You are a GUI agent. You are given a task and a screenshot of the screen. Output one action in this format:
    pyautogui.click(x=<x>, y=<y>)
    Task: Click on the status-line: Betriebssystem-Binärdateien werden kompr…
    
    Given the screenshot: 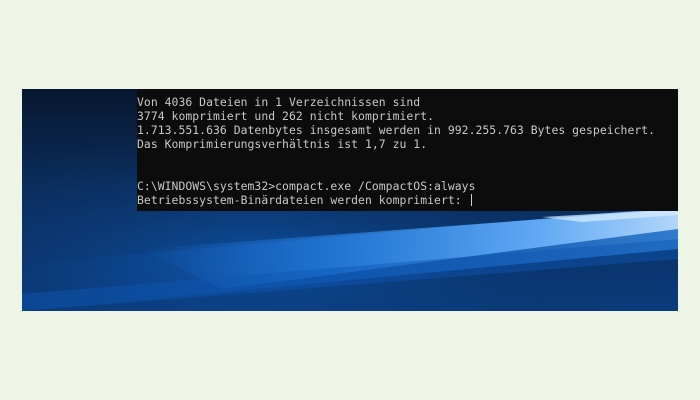 What is the action you would take?
    pyautogui.click(x=407, y=200)
    